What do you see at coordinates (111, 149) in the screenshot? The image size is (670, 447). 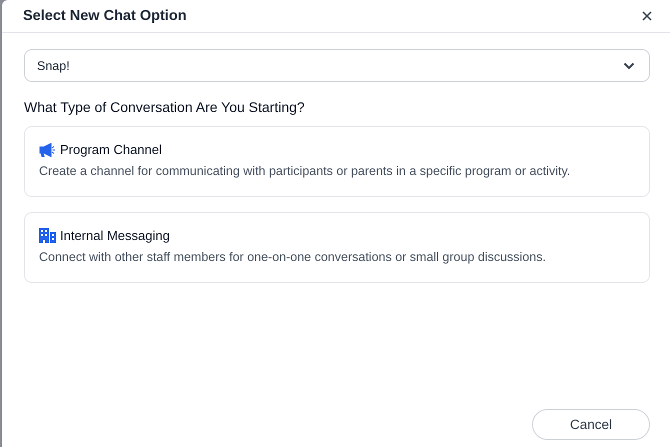 I see `option-title: Program Channel` at bounding box center [111, 149].